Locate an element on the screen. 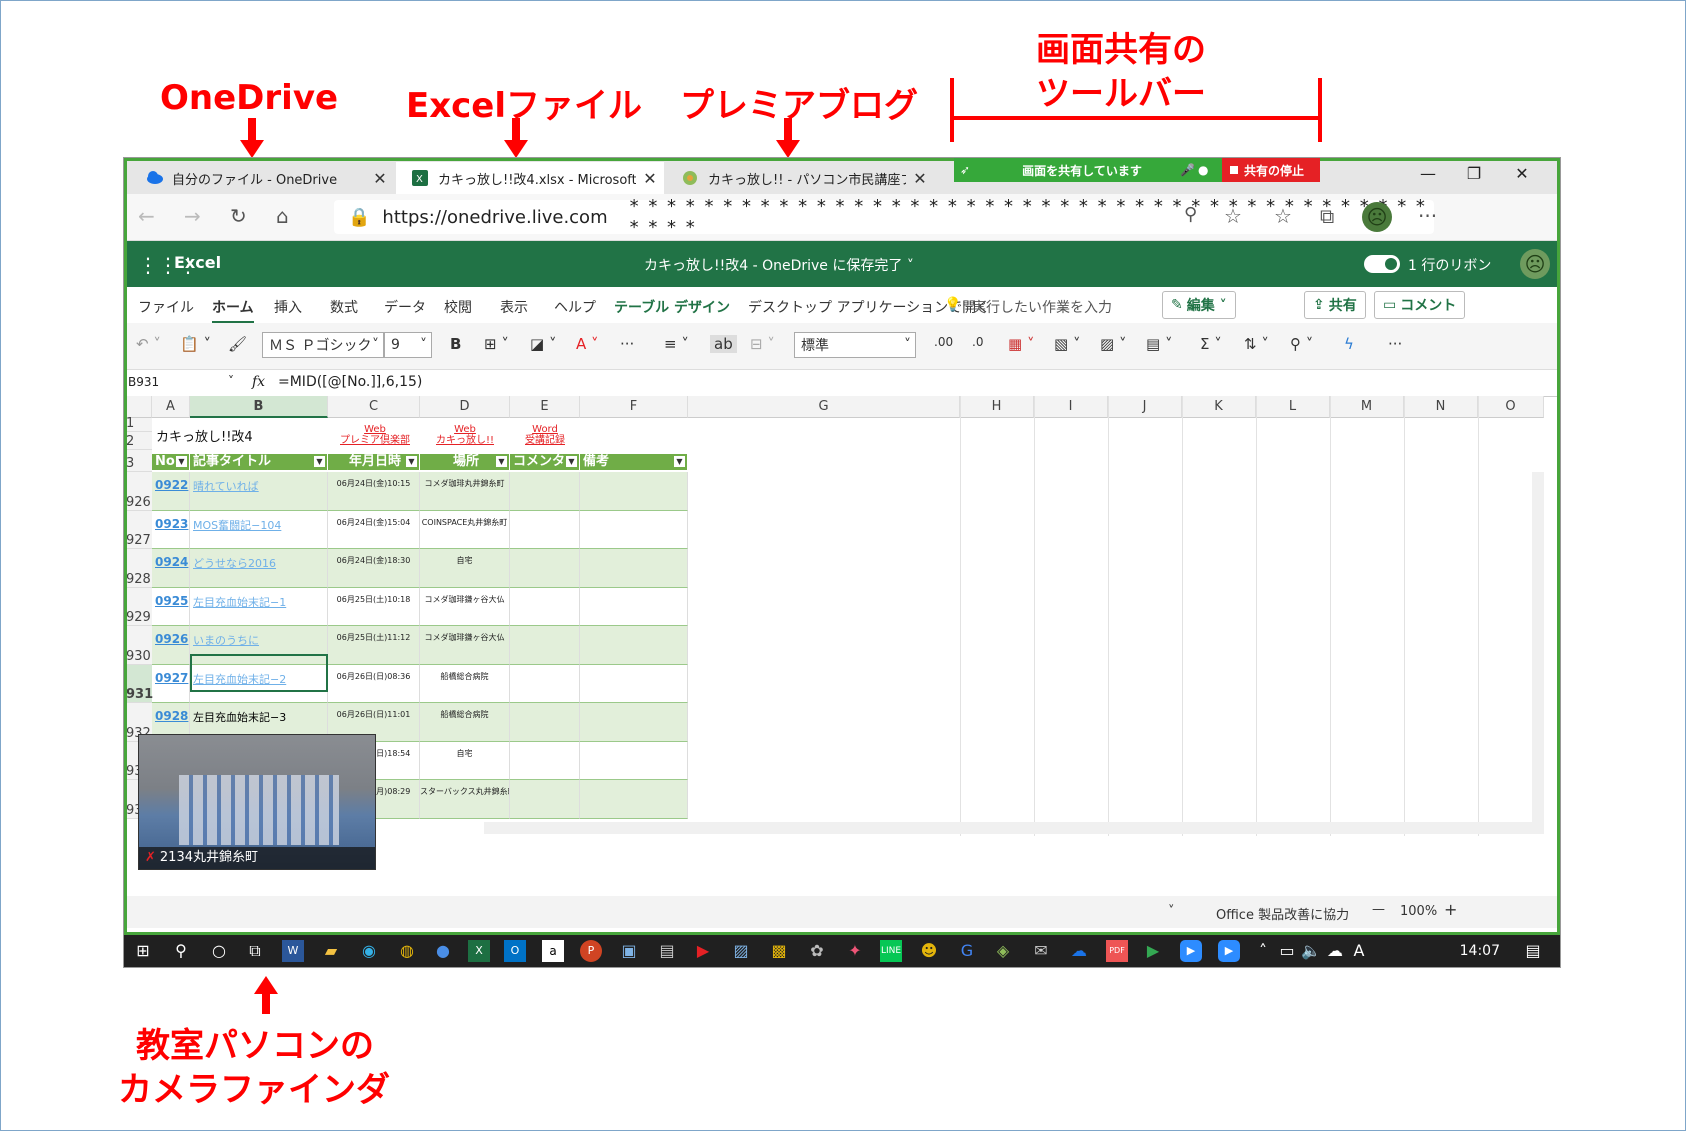 This screenshot has width=1686, height=1131. formula-input: =MID([@[No.]],6,15) is located at coordinates (350, 382).